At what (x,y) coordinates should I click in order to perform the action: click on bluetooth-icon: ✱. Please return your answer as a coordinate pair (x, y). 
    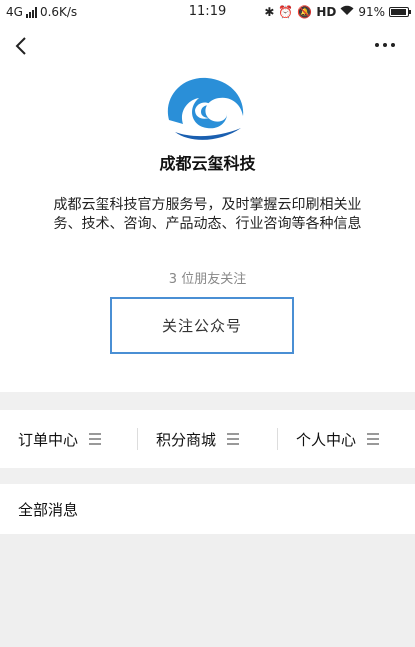
    Looking at the image, I should click on (269, 12).